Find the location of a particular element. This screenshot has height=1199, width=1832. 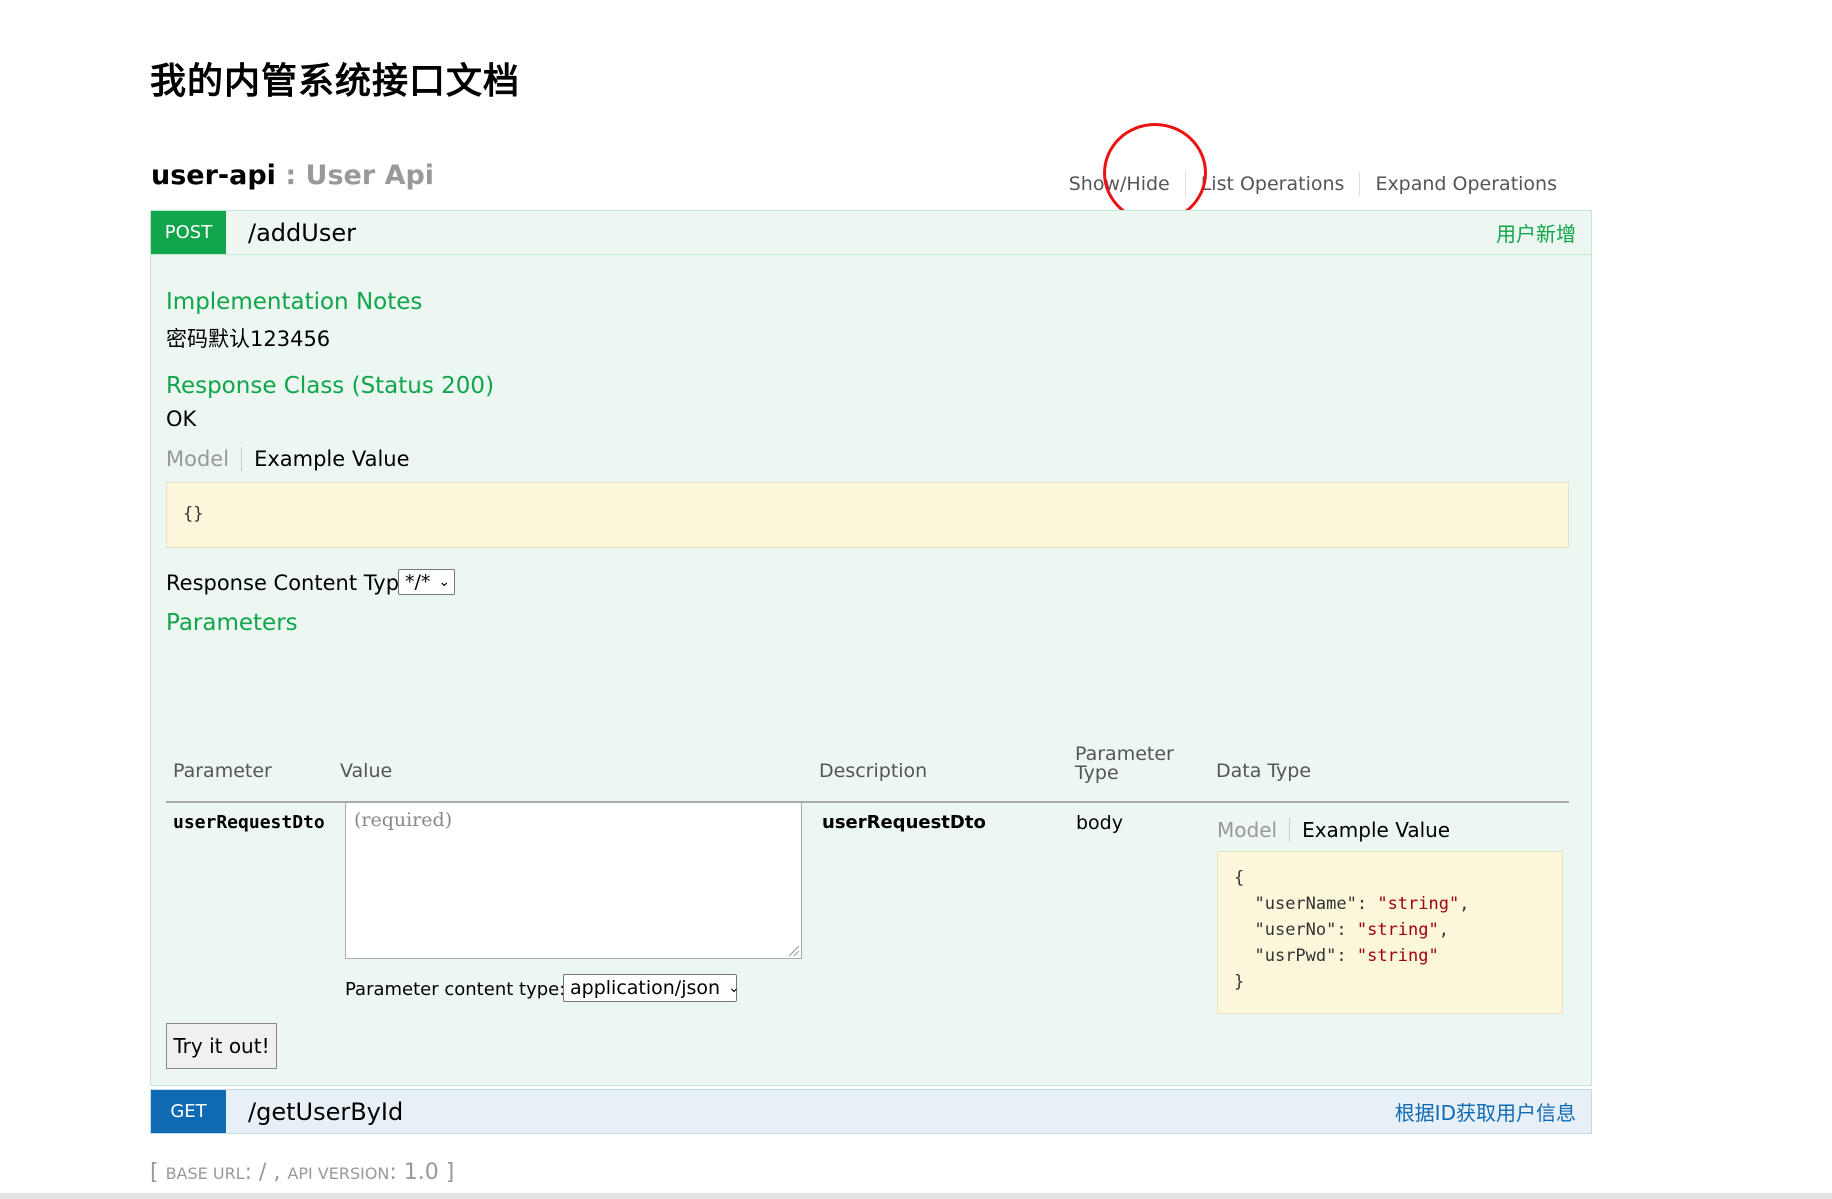

base-url-footer: [ BASE URL: / , API VERSION: 1.0 ] is located at coordinates (302, 1172).